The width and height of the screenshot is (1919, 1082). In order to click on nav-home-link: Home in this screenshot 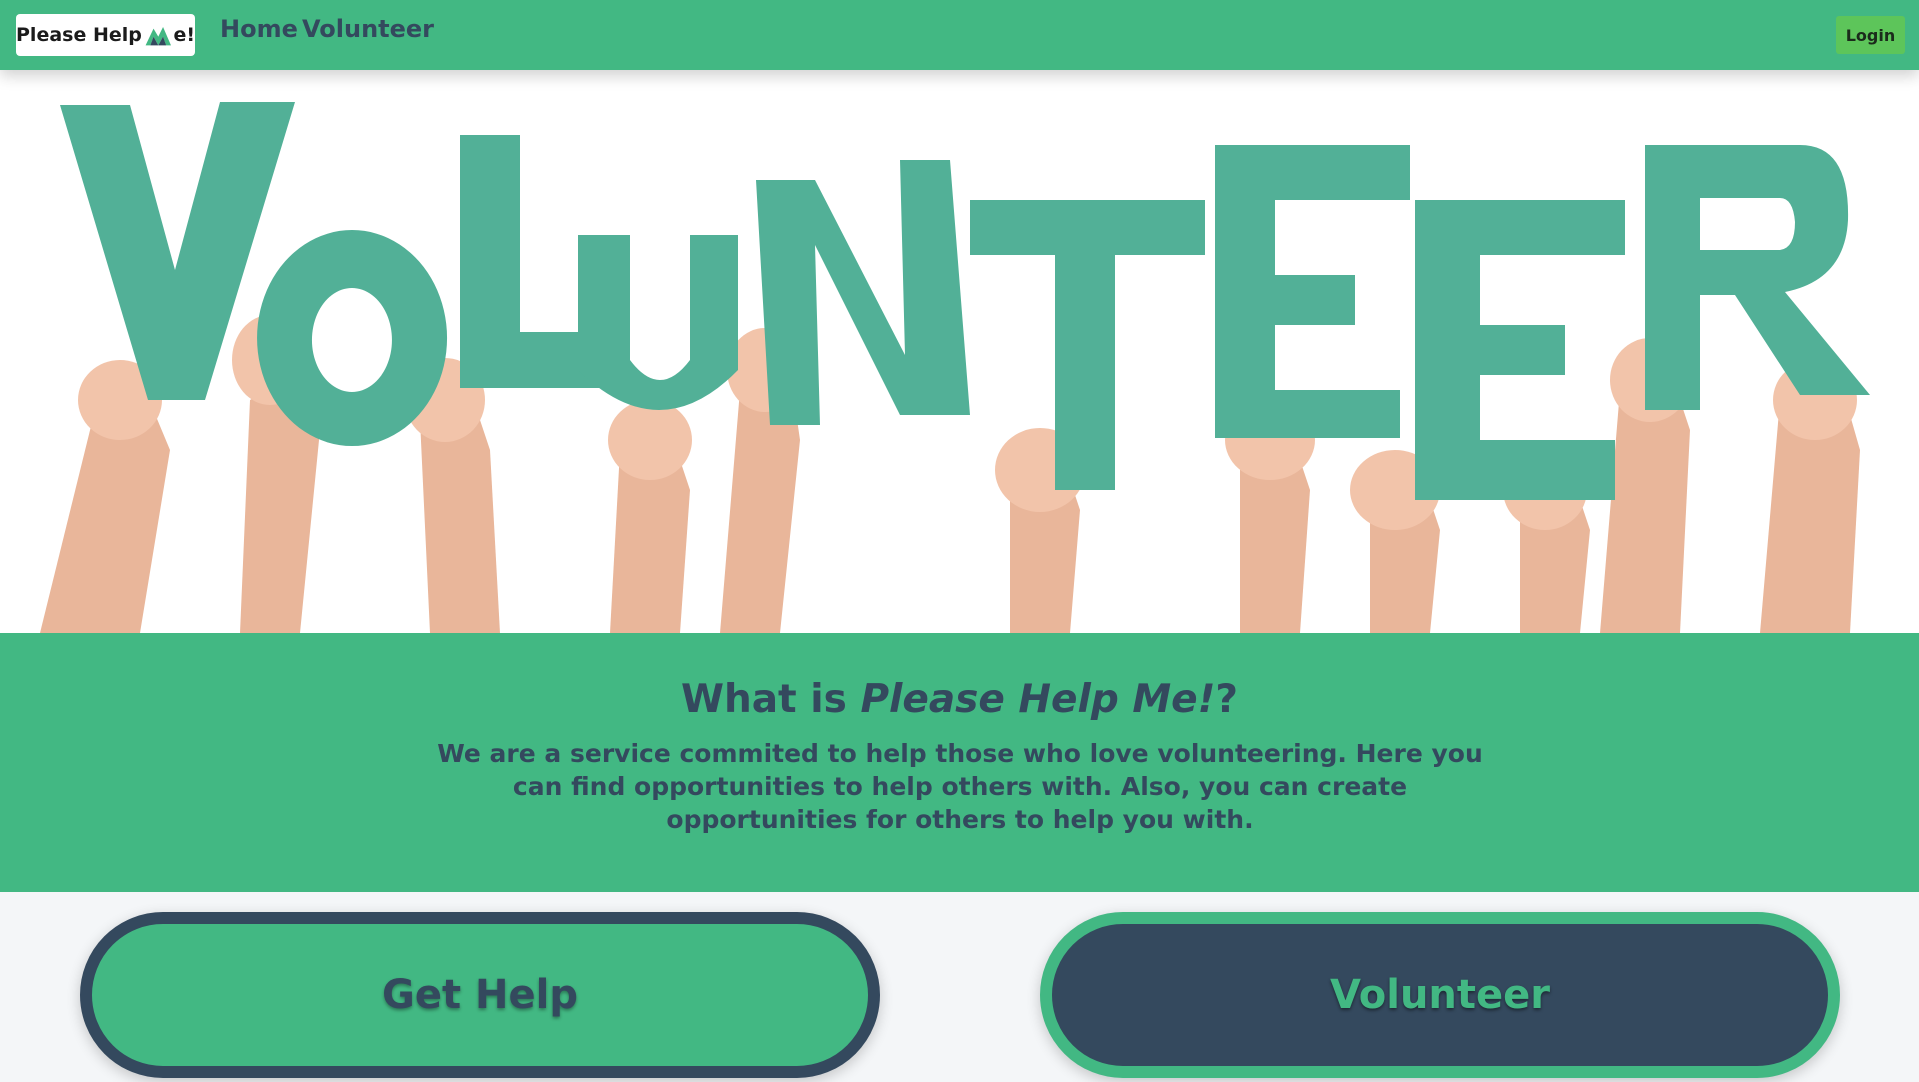, I will do `click(259, 29)`.